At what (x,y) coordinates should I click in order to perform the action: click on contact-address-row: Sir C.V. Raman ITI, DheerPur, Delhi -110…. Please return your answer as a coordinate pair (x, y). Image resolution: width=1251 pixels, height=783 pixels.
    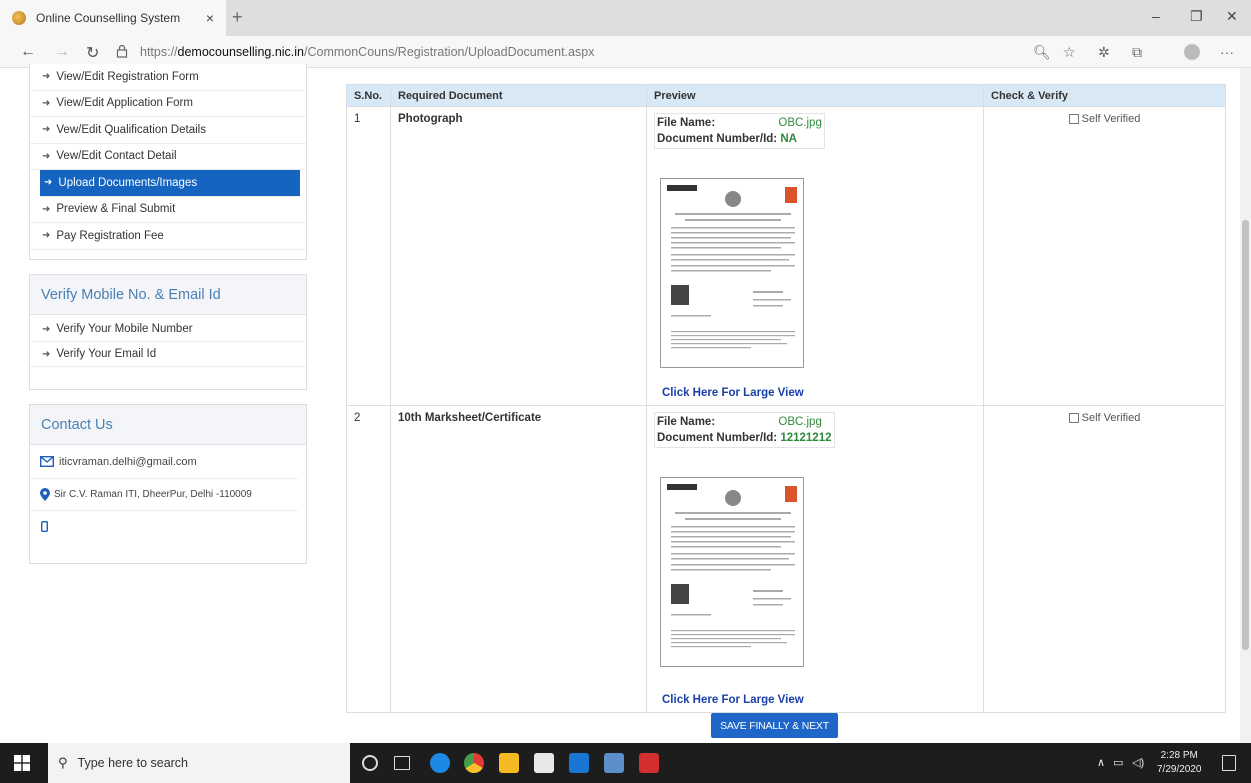
    Looking at the image, I should click on (164, 495).